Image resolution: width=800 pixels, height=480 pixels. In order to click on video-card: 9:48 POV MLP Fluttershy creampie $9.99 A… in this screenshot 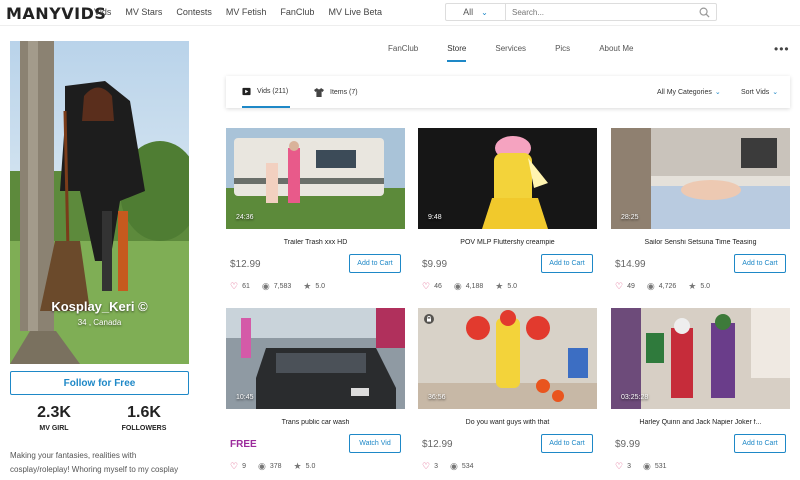, I will do `click(507, 209)`.